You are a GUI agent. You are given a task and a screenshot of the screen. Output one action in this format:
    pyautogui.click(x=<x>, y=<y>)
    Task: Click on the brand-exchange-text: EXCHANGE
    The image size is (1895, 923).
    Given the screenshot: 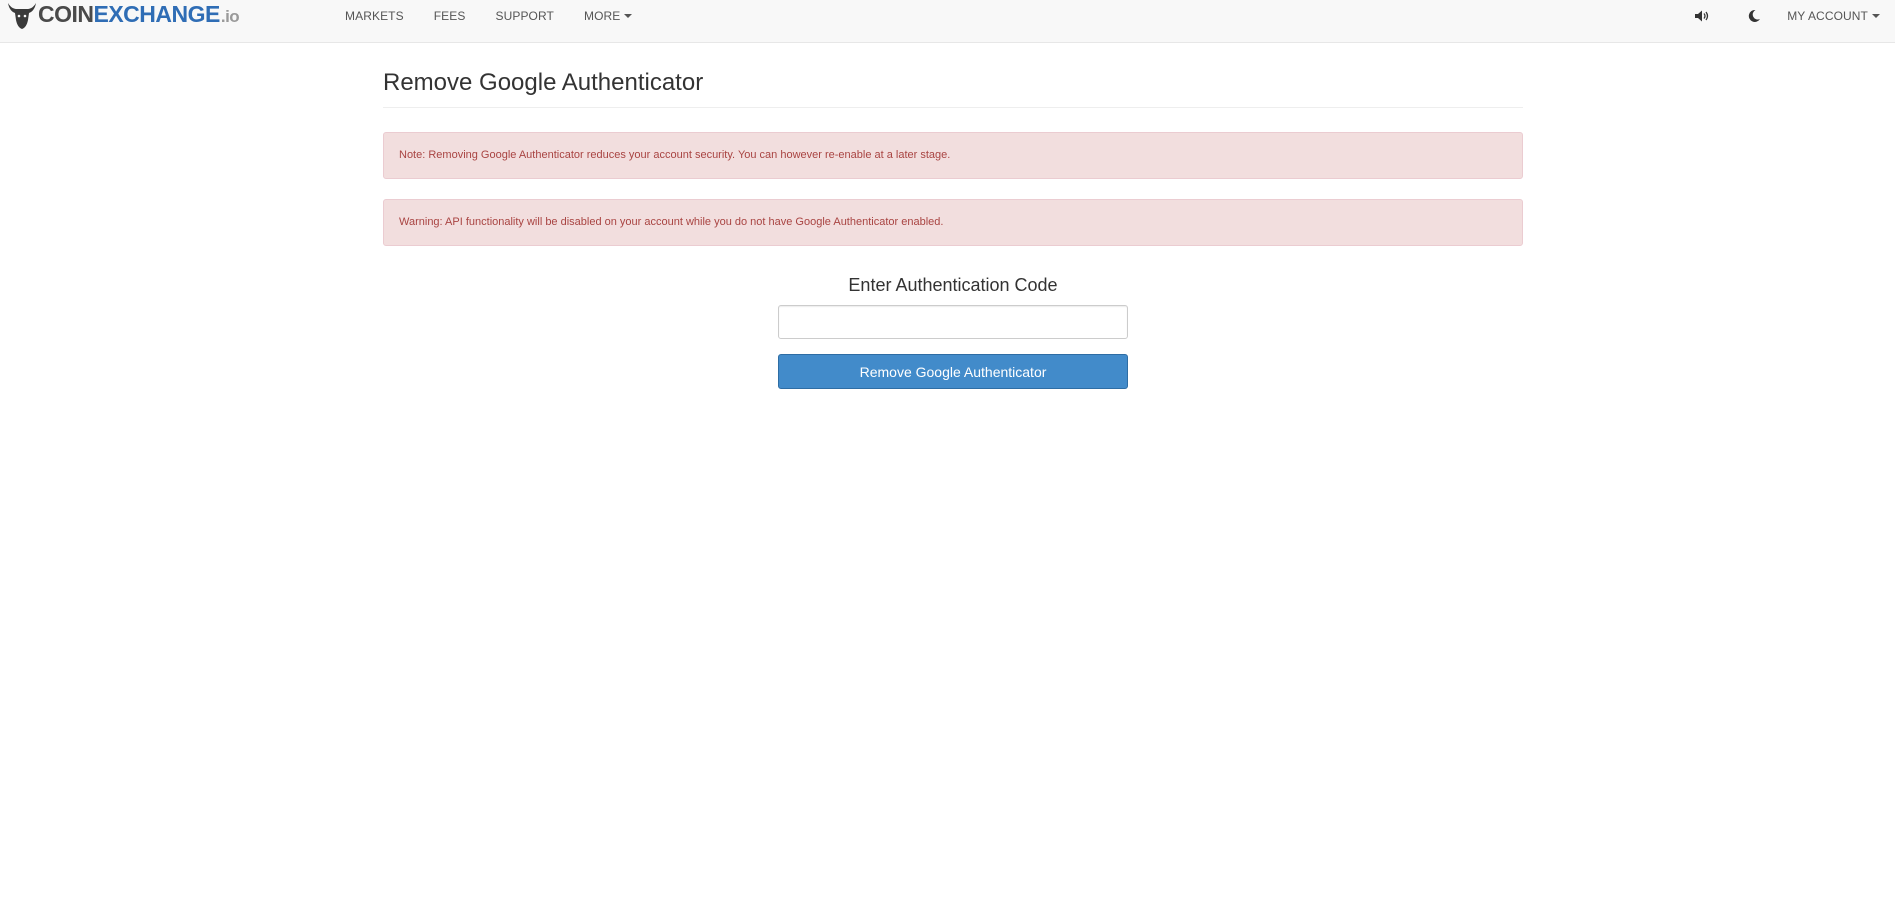 What is the action you would take?
    pyautogui.click(x=157, y=13)
    